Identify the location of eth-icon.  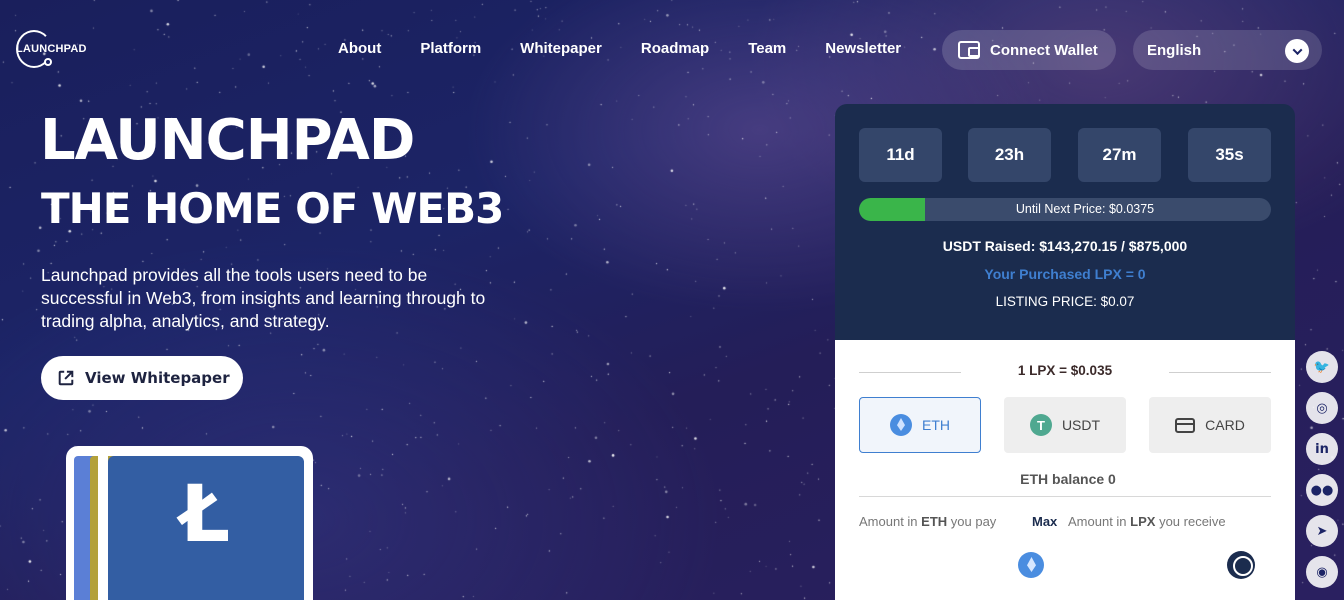
(901, 425).